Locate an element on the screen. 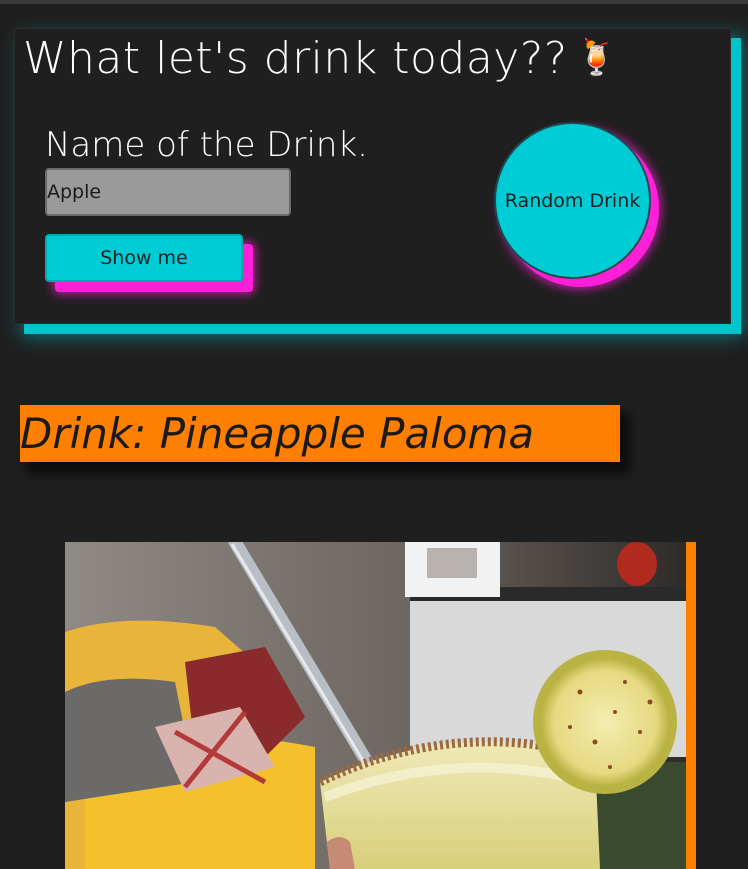  page-title: What let's drink today?? 🍹 is located at coordinates (320, 58).